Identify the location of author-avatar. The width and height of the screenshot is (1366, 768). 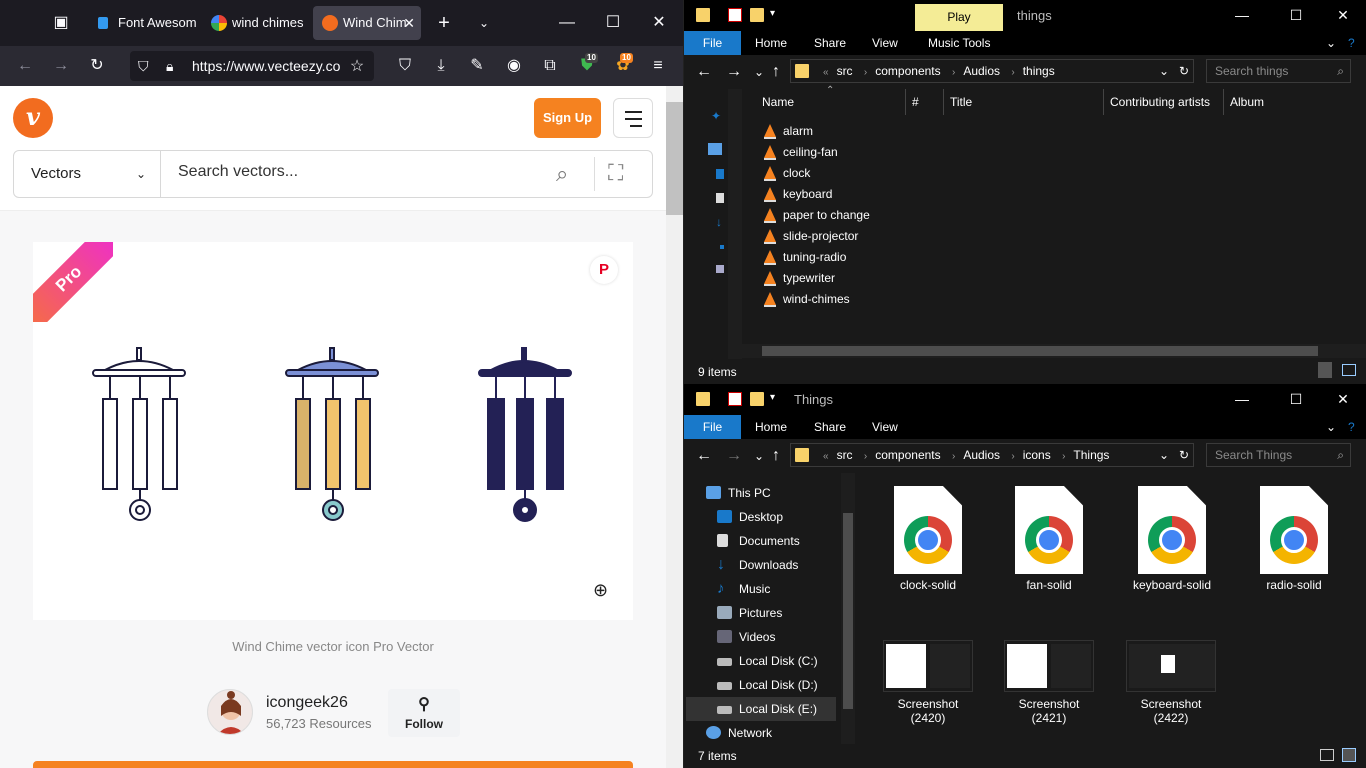
(230, 712).